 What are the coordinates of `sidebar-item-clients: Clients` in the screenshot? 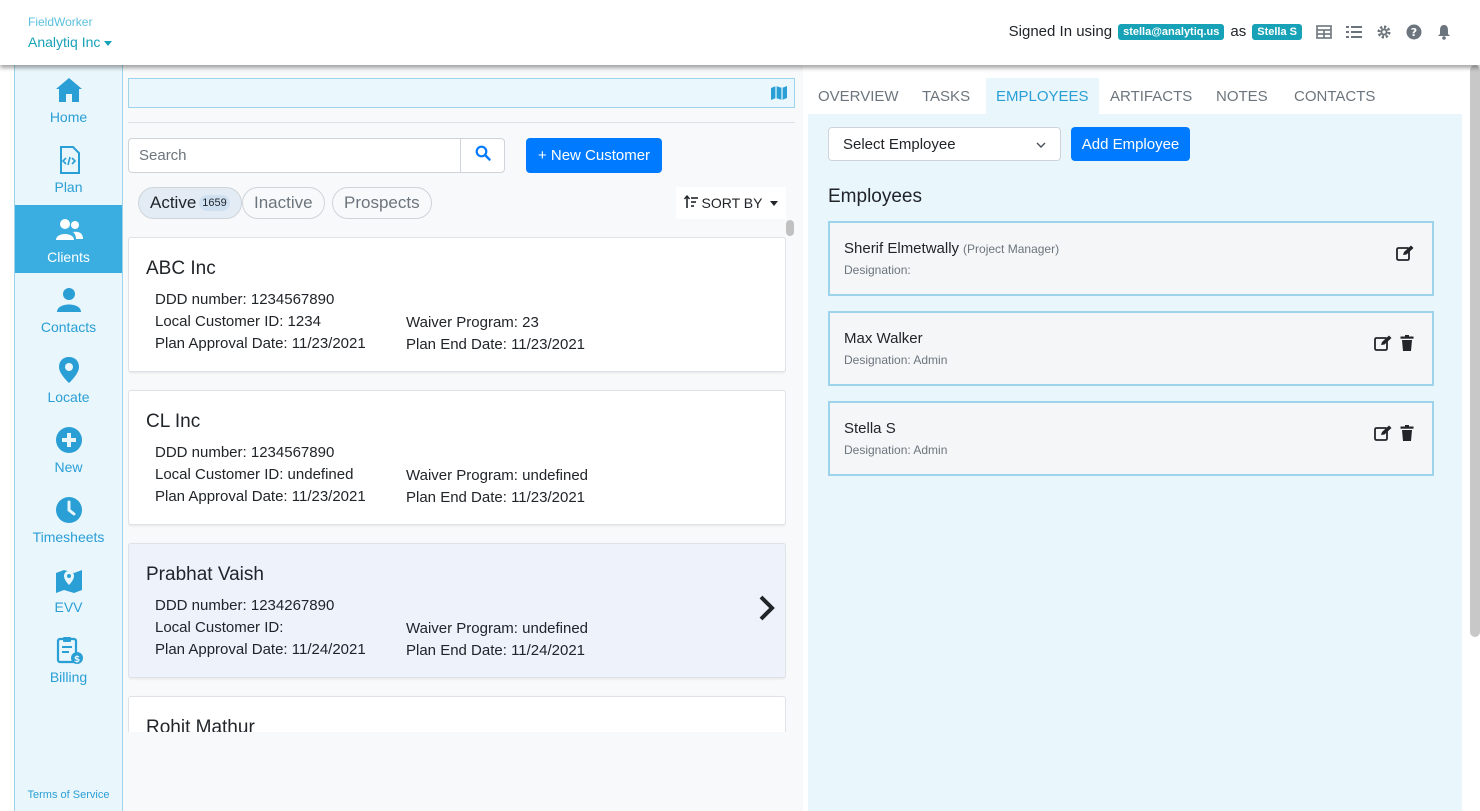 It's located at (68, 239).